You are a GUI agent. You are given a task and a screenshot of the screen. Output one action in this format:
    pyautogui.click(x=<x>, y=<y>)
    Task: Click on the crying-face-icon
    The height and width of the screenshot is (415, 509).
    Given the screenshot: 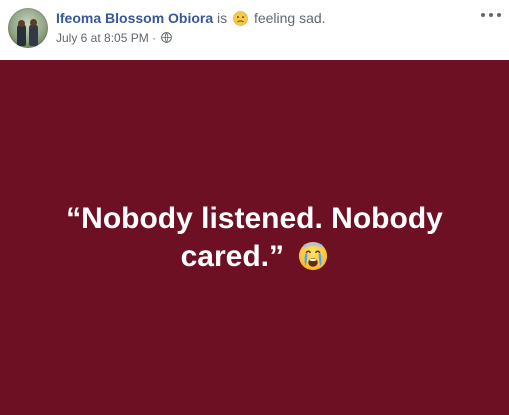 What is the action you would take?
    pyautogui.click(x=313, y=256)
    